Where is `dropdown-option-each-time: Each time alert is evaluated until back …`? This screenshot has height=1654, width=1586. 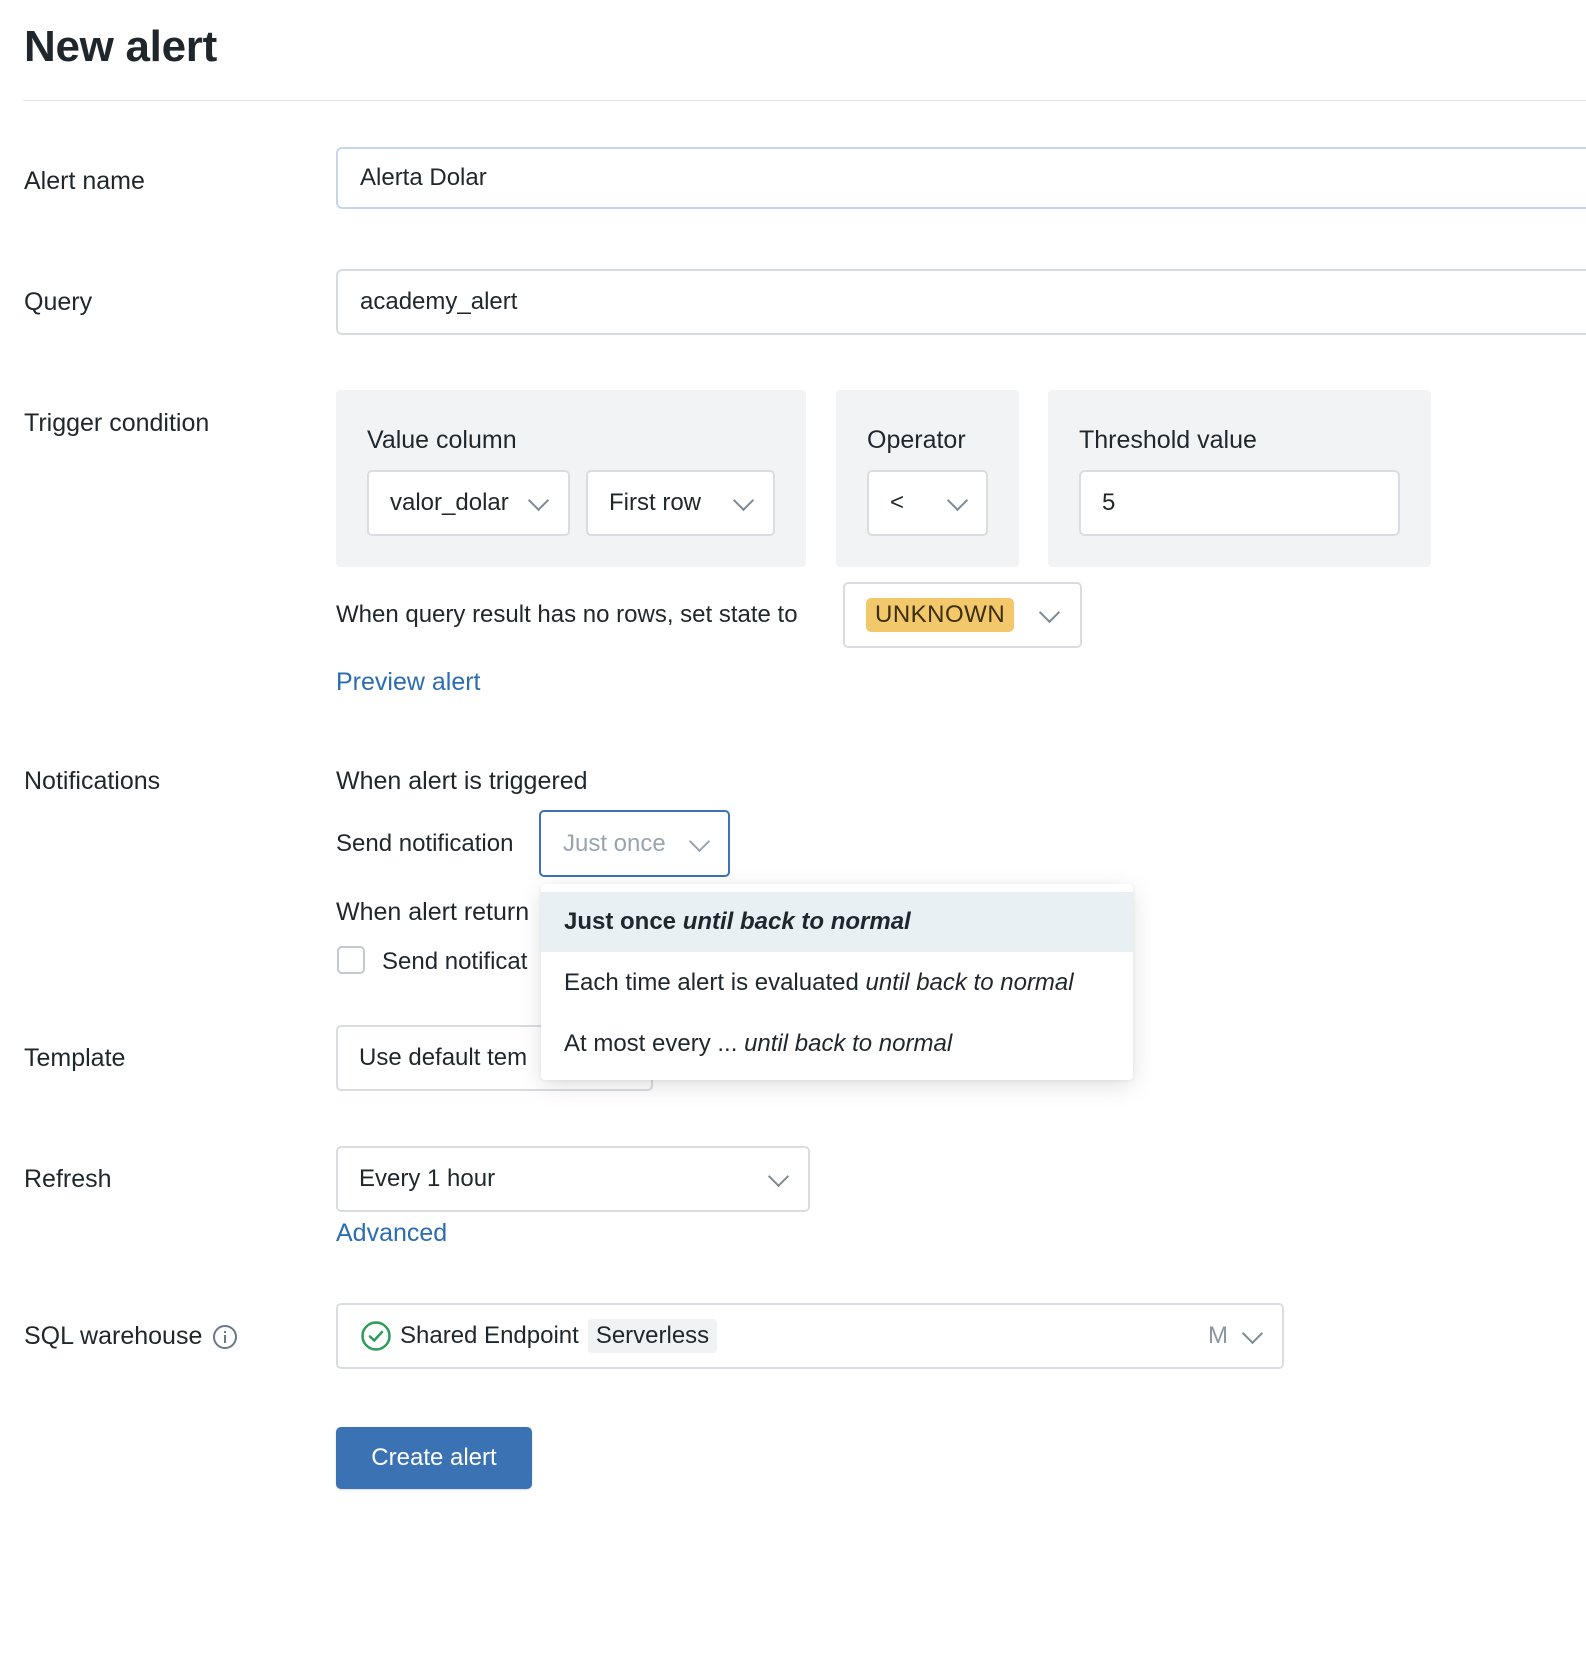 dropdown-option-each-time: Each time alert is evaluated until back … is located at coordinates (837, 983).